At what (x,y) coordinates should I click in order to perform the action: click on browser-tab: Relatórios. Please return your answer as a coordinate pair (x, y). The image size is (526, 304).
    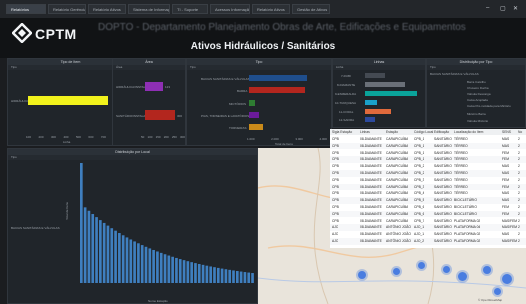
    Looking at the image, I should click on (26, 9).